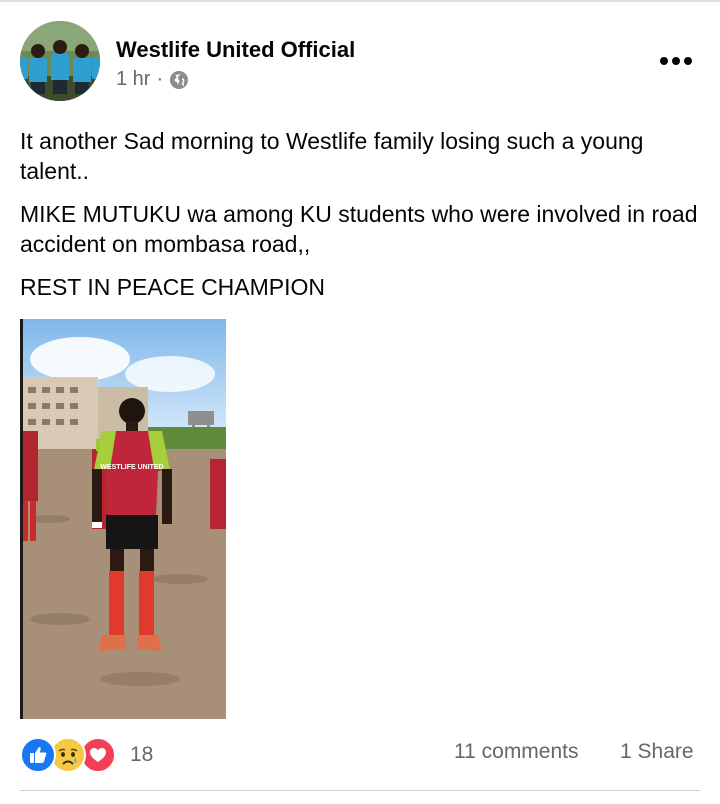 The height and width of the screenshot is (804, 720). I want to click on jersey-text: WESTLIFE UNITED, so click(131, 467).